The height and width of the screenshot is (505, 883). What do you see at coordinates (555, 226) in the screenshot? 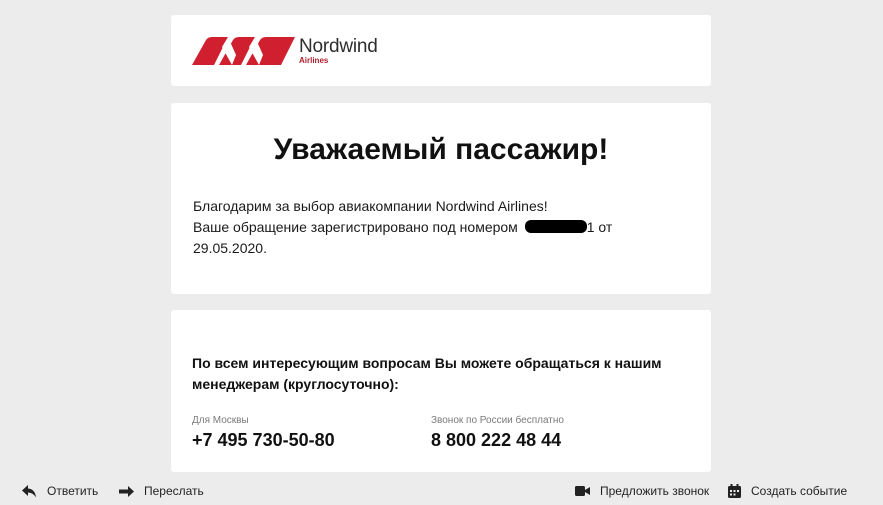
I see `redacted-ticket-number` at bounding box center [555, 226].